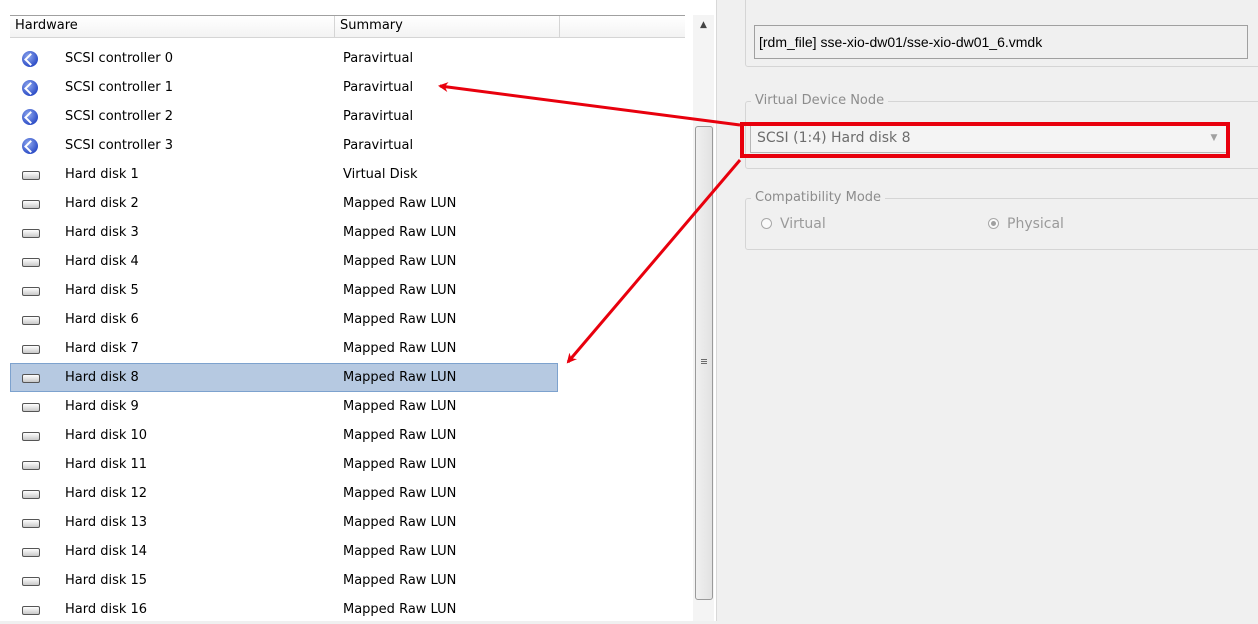 The height and width of the screenshot is (624, 1258). I want to click on row-hardware-name: SCSI controller 2, so click(119, 116).